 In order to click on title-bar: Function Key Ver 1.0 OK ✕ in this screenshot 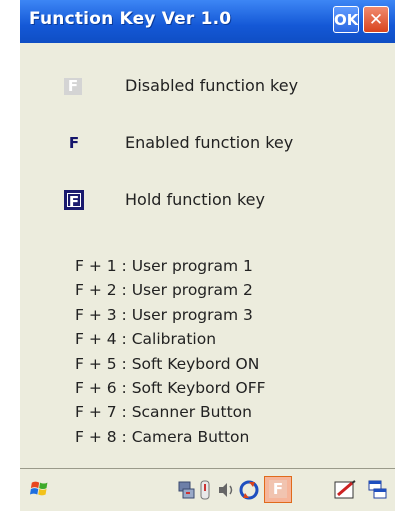, I will do `click(207, 21)`.